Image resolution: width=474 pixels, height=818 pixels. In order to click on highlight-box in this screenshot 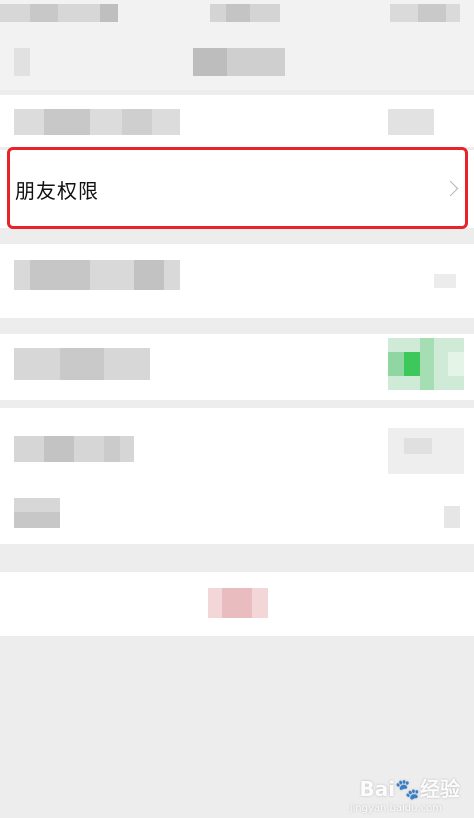, I will do `click(237, 188)`.